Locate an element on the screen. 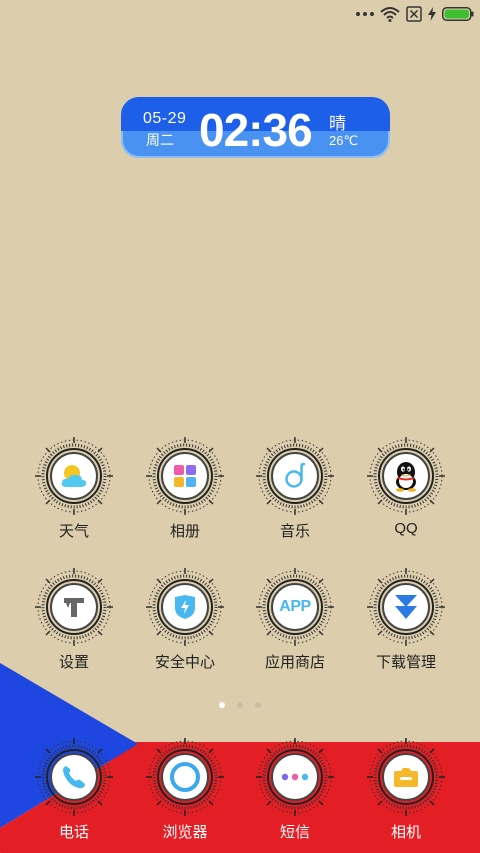 This screenshot has height=853, width=480. app-label: 相机 is located at coordinates (405, 832).